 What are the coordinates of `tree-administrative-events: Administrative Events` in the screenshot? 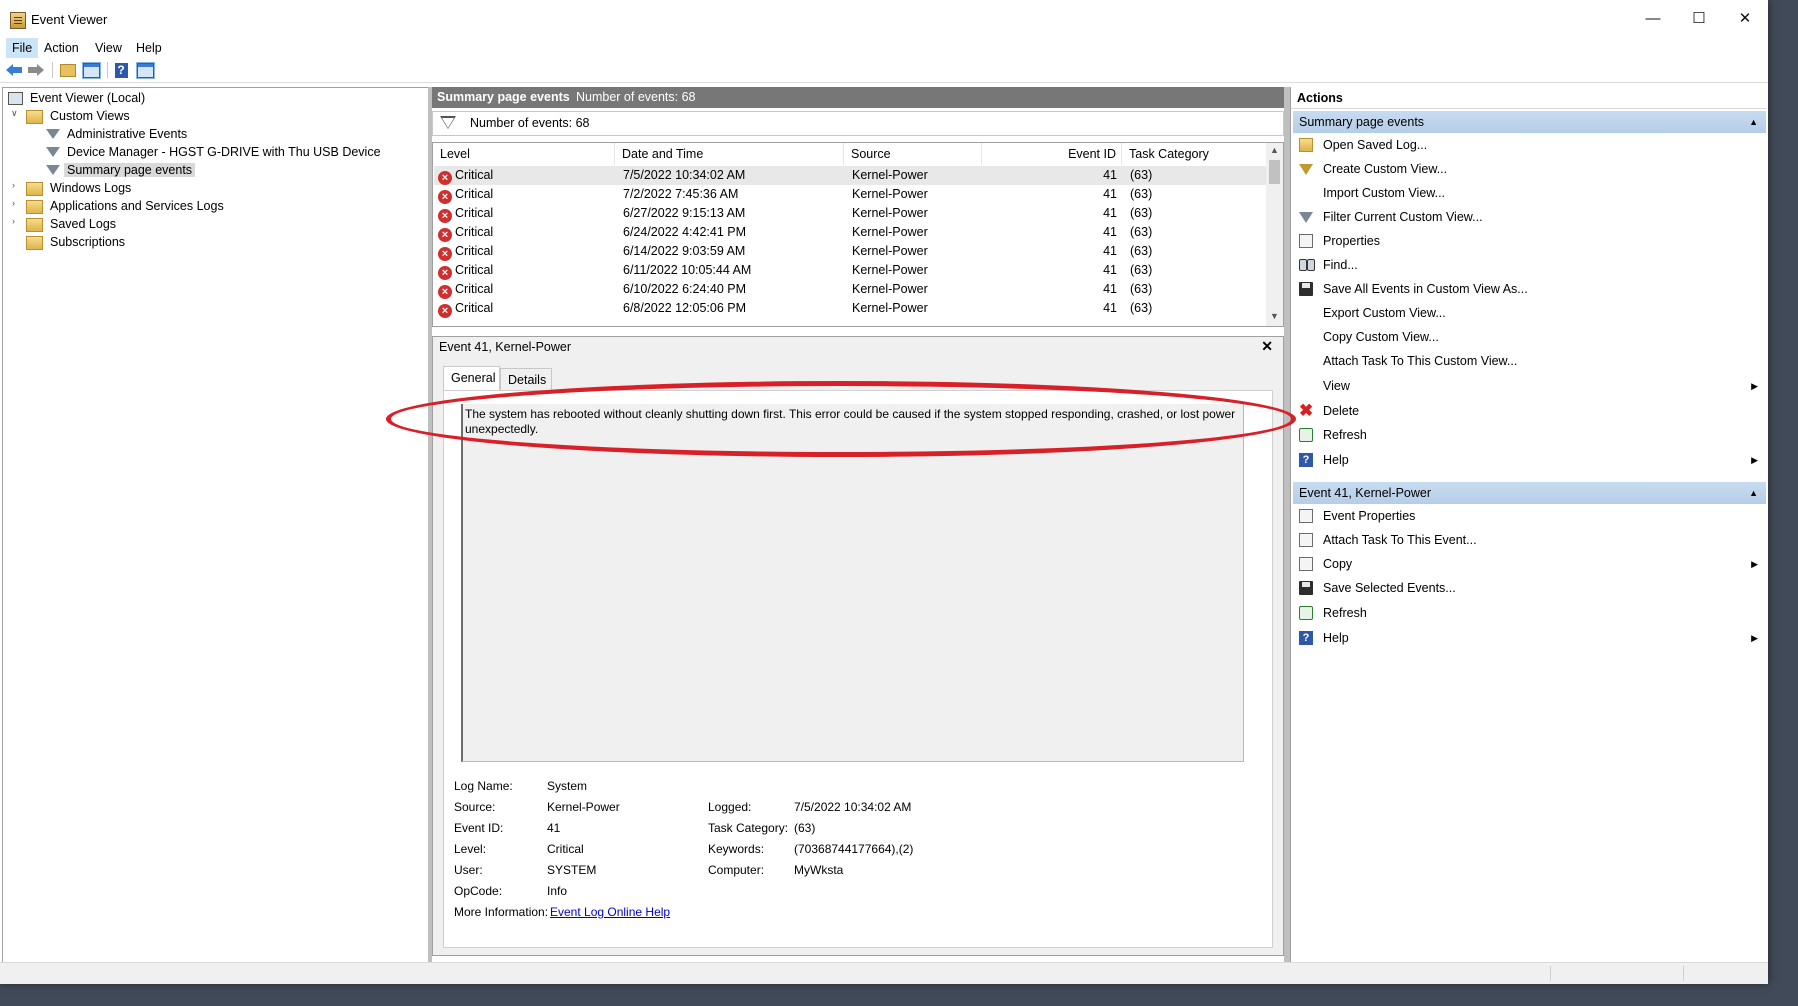 It's located at (118, 134).